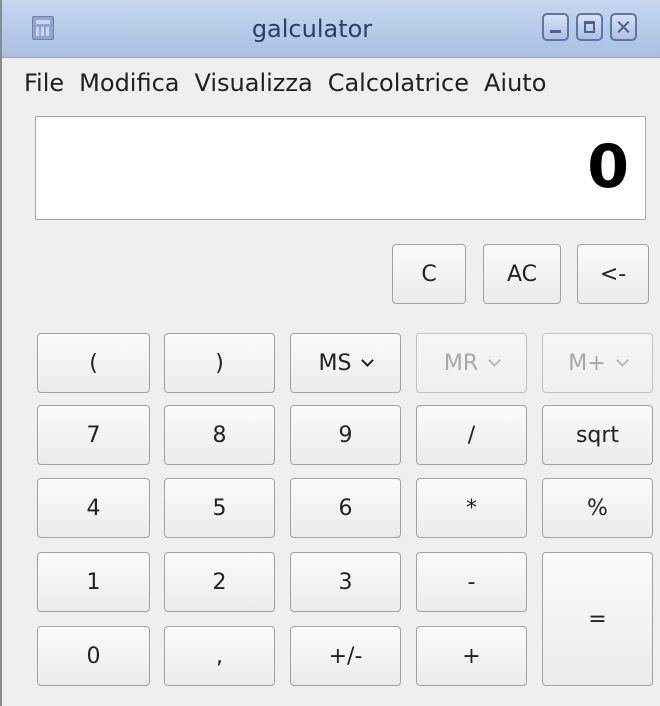 This screenshot has height=706, width=660. Describe the element at coordinates (613, 274) in the screenshot. I see `backspace-button: <-` at that location.